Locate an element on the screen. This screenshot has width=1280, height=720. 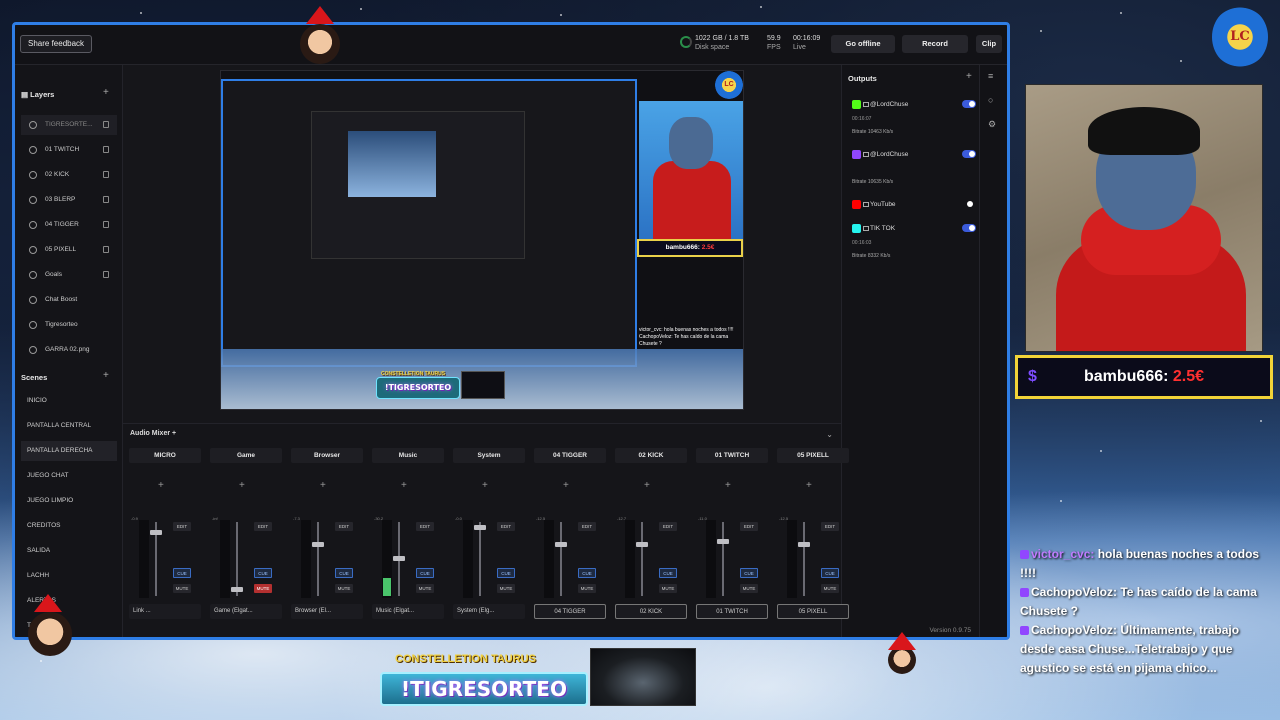
share-feedback-button: Share feedback is located at coordinates (56, 44).